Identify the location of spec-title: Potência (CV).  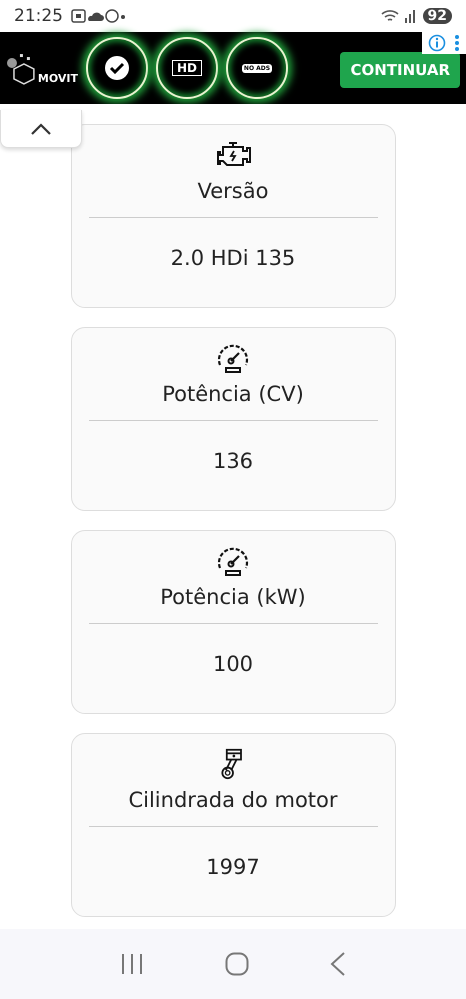
(233, 394).